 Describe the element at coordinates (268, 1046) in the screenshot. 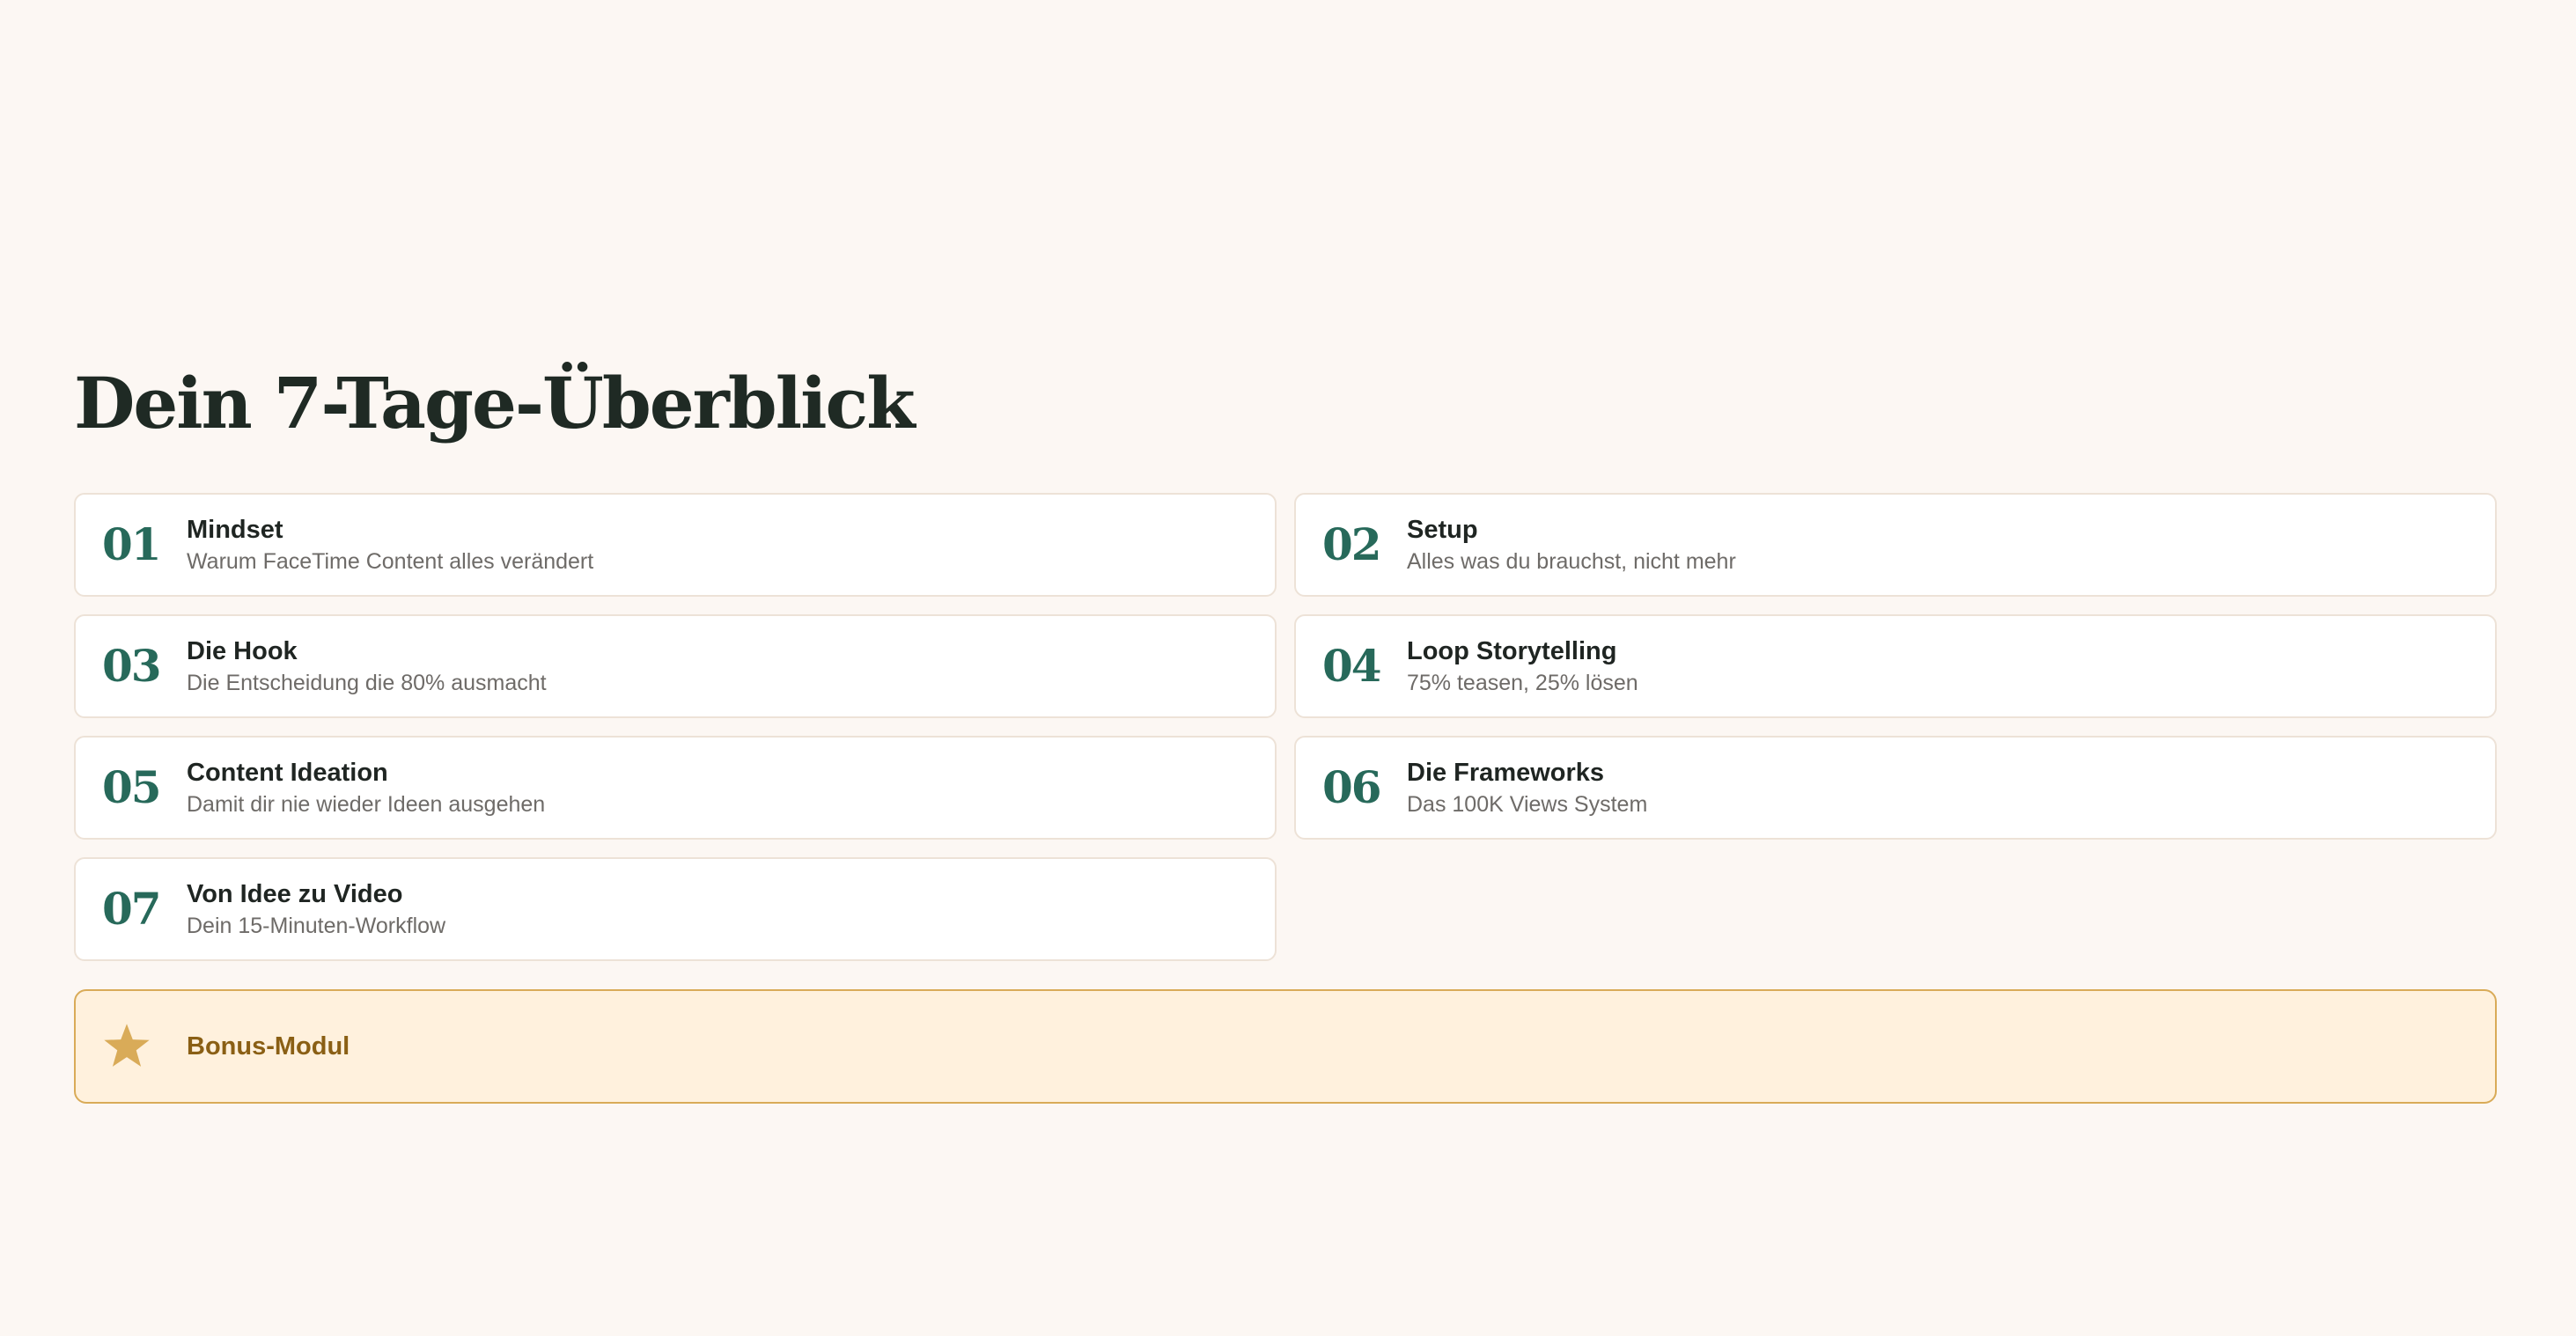

I see `bonus-module-label: Bonus-Modul` at that location.